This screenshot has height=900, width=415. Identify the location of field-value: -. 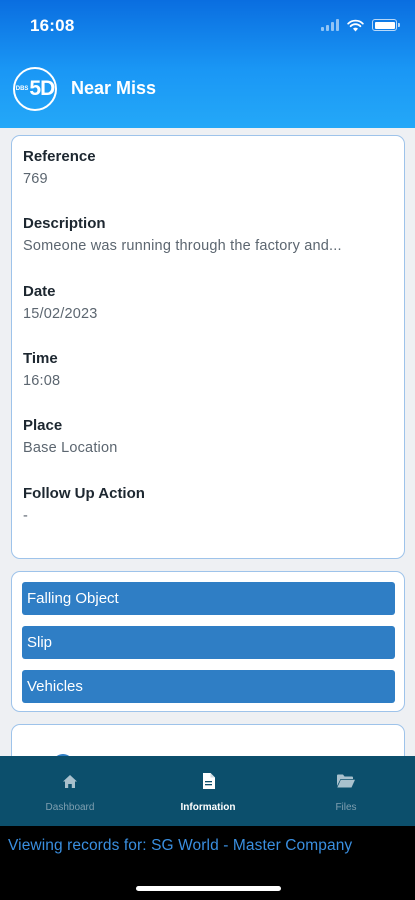
(26, 516).